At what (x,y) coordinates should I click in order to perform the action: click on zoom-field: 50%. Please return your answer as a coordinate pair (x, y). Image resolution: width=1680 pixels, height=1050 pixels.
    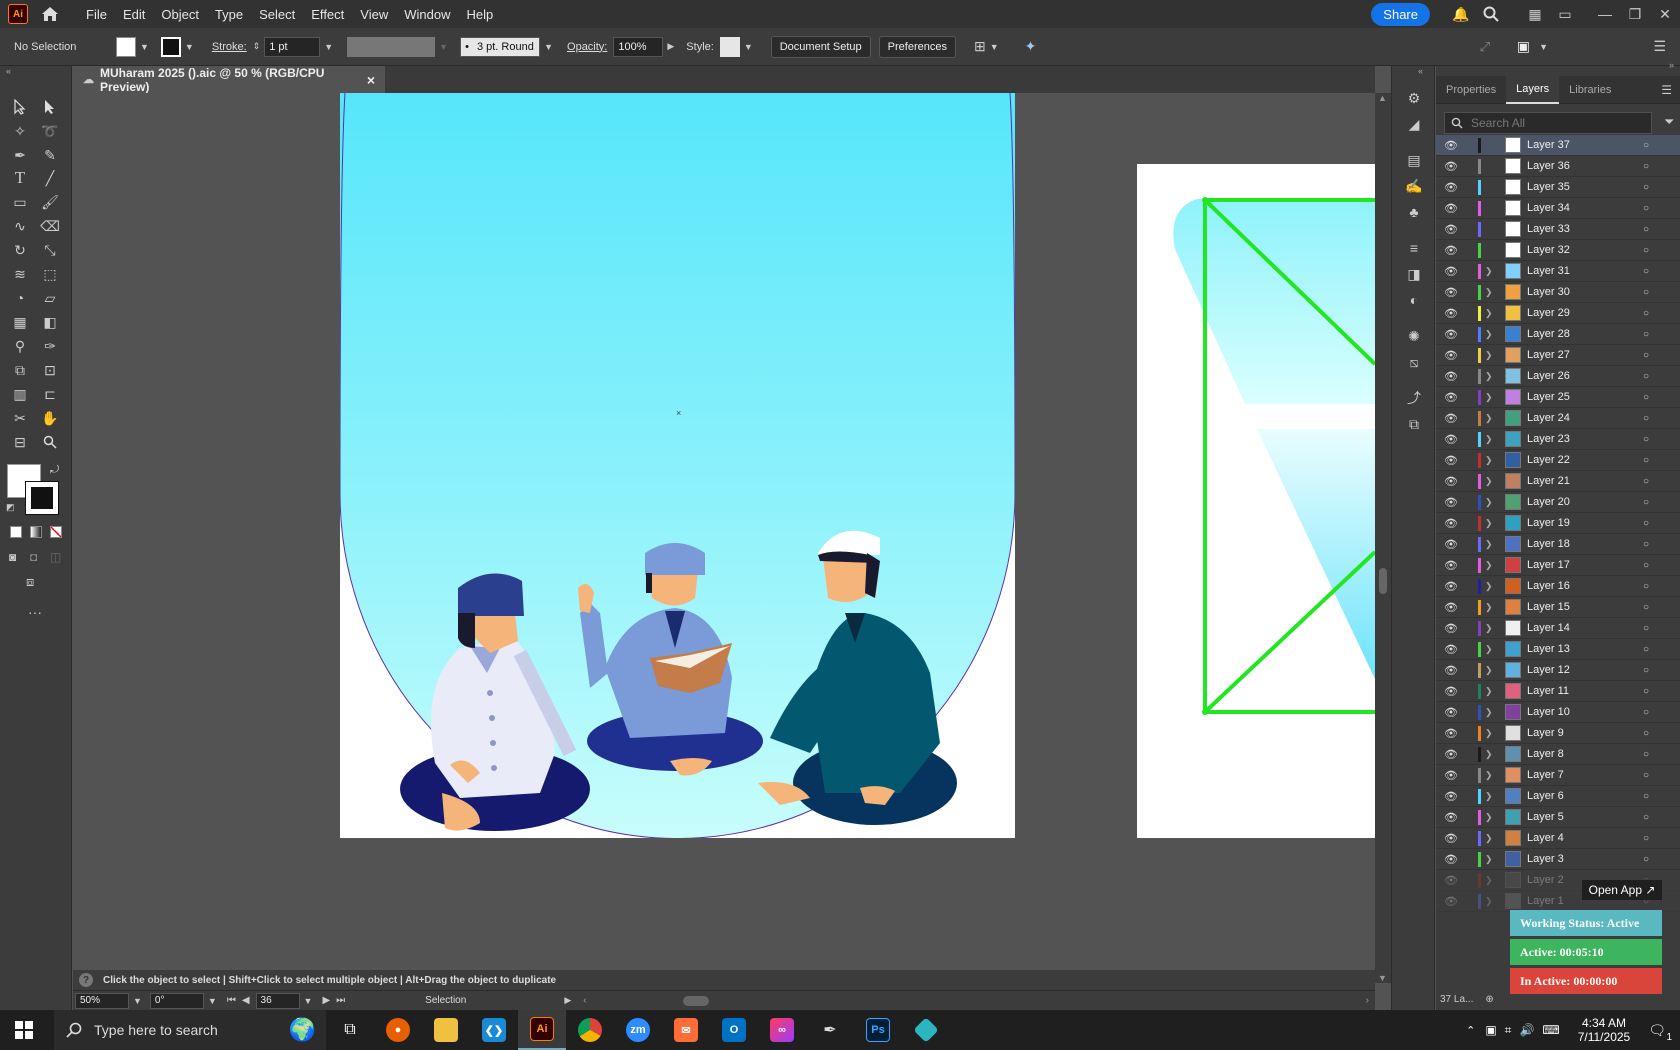
    Looking at the image, I should click on (102, 1000).